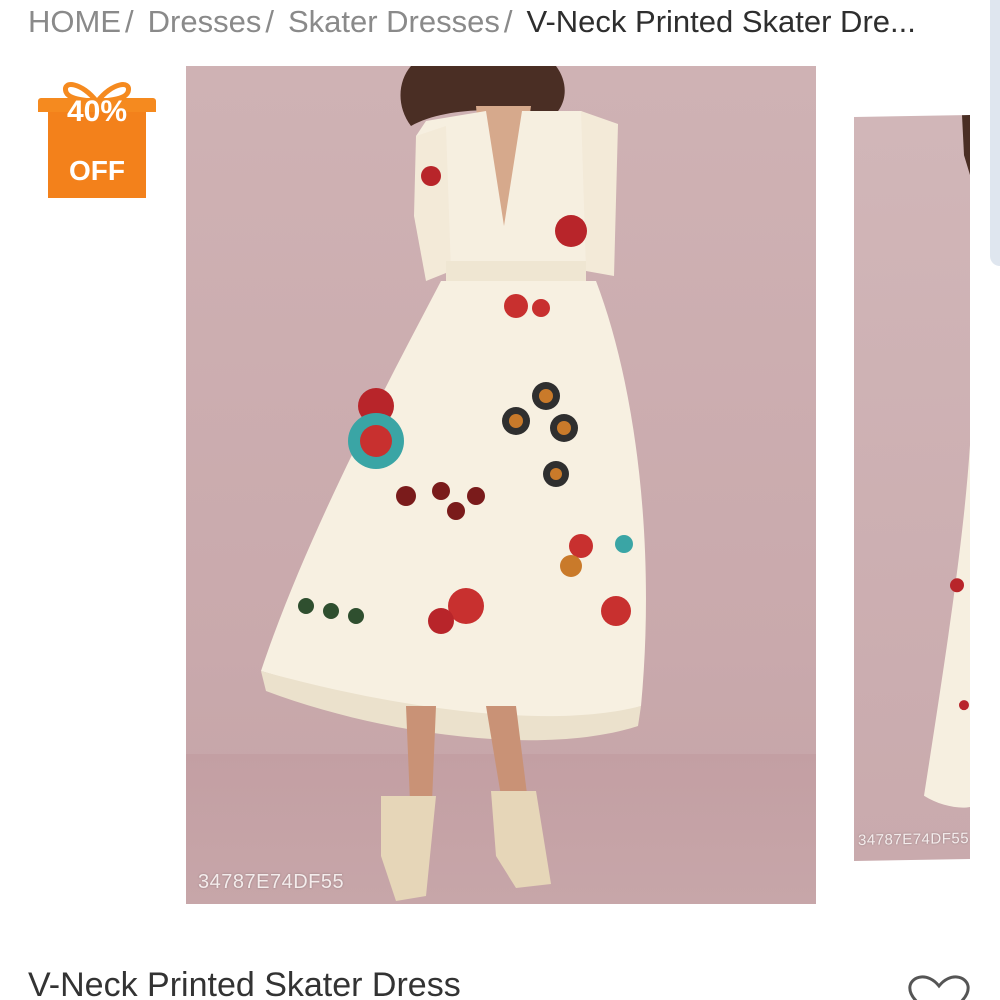 This screenshot has height=1000, width=1000. I want to click on gift-box: 40% OFF, so click(97, 147).